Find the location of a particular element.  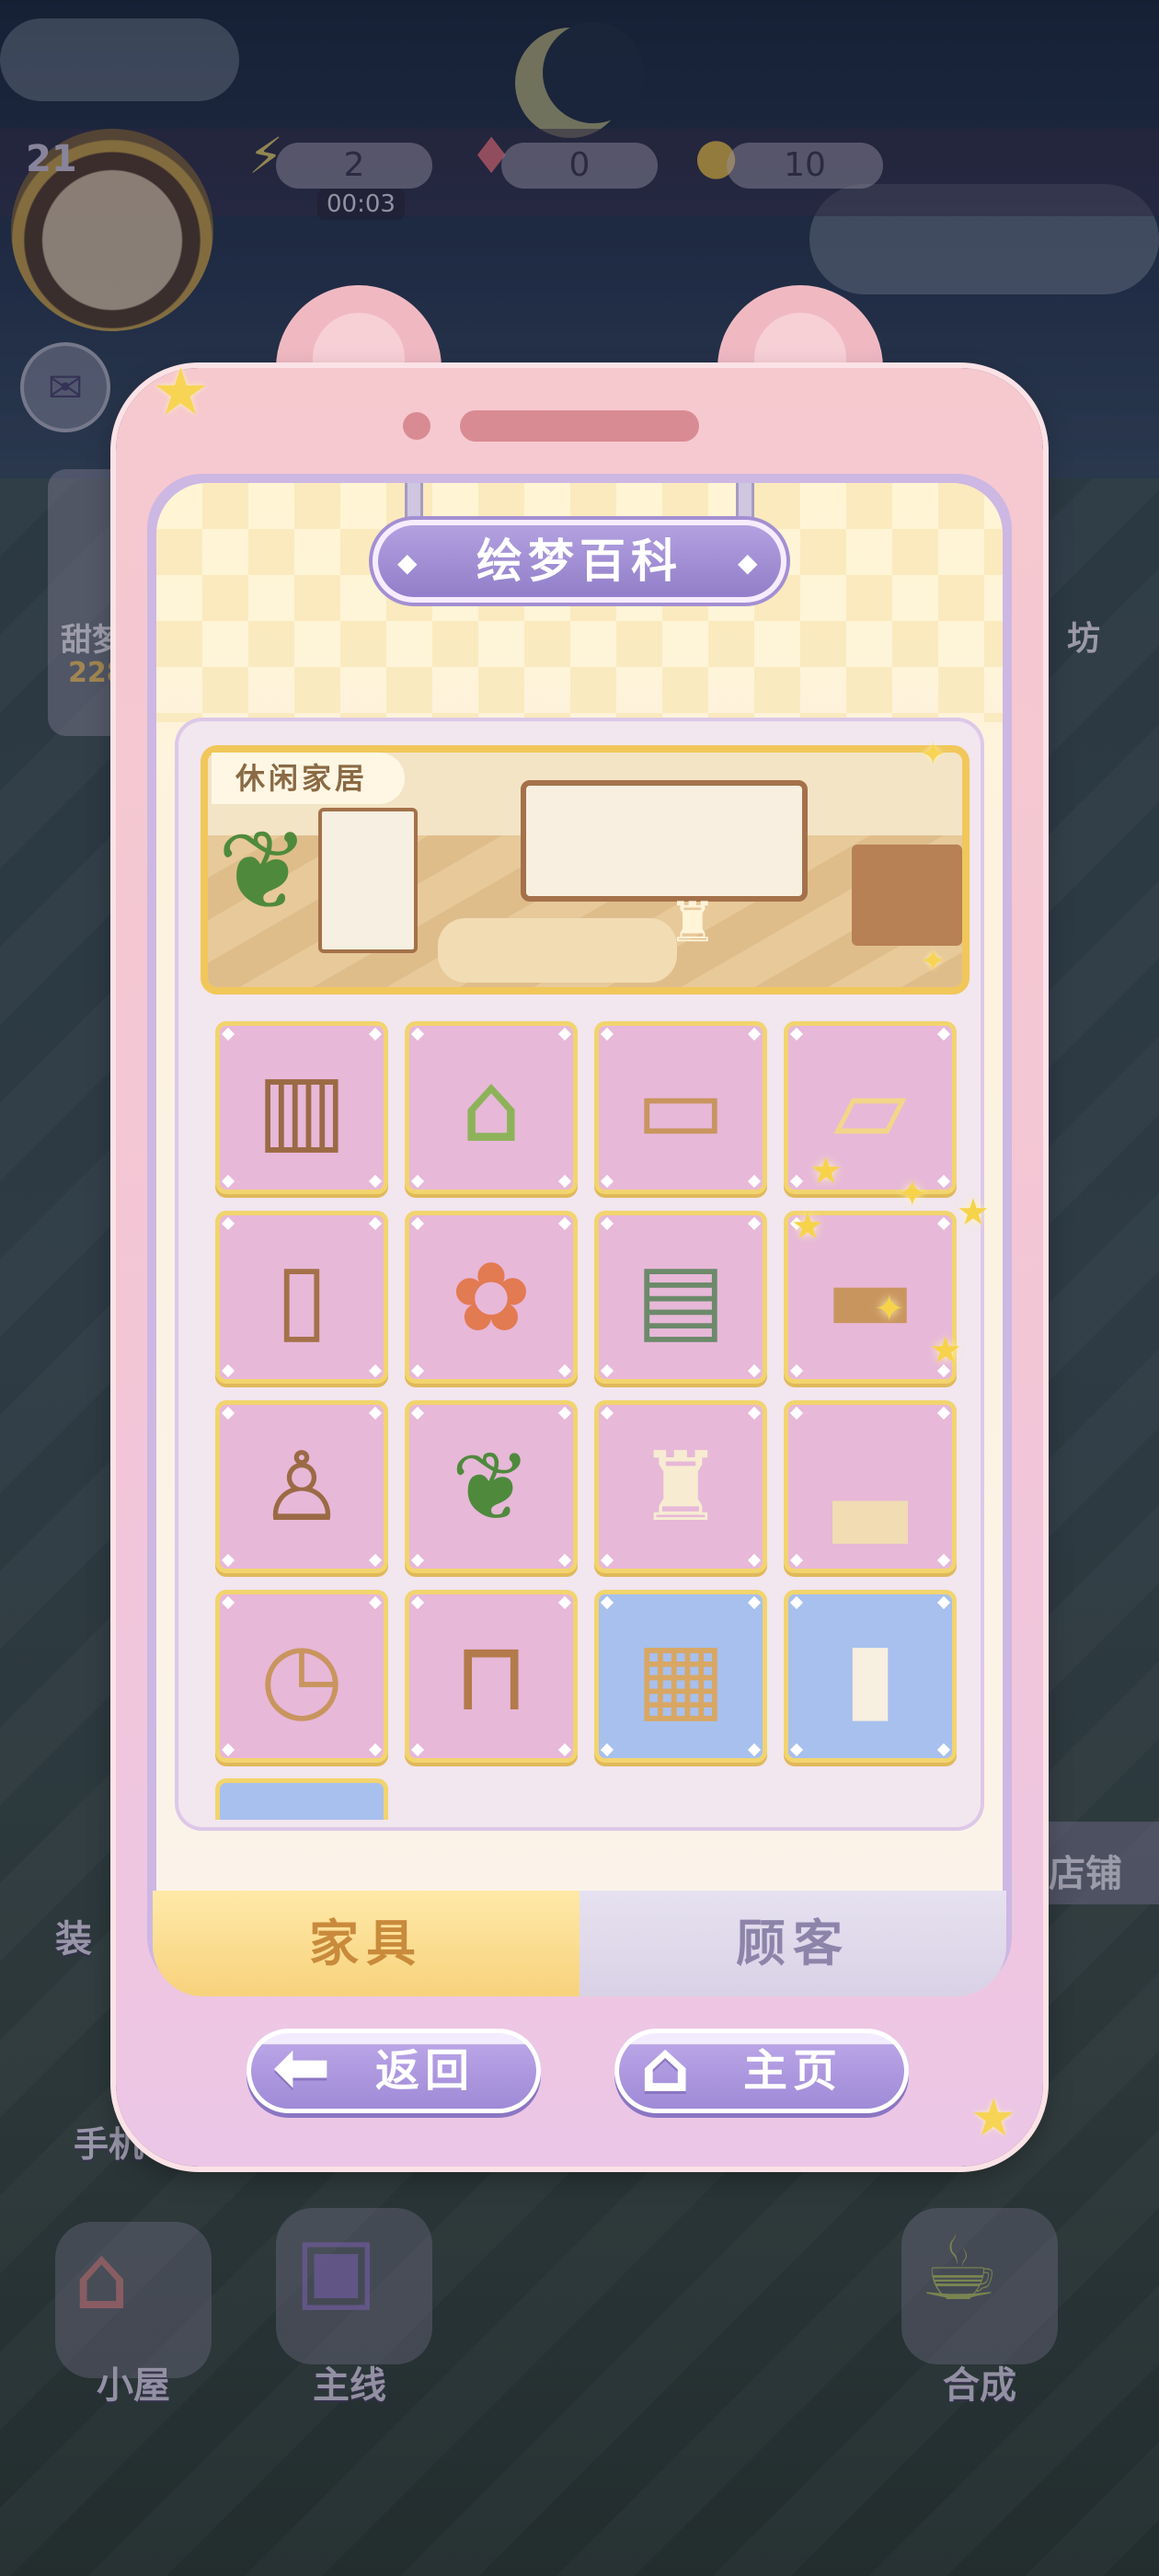

phone-speaker is located at coordinates (579, 426).